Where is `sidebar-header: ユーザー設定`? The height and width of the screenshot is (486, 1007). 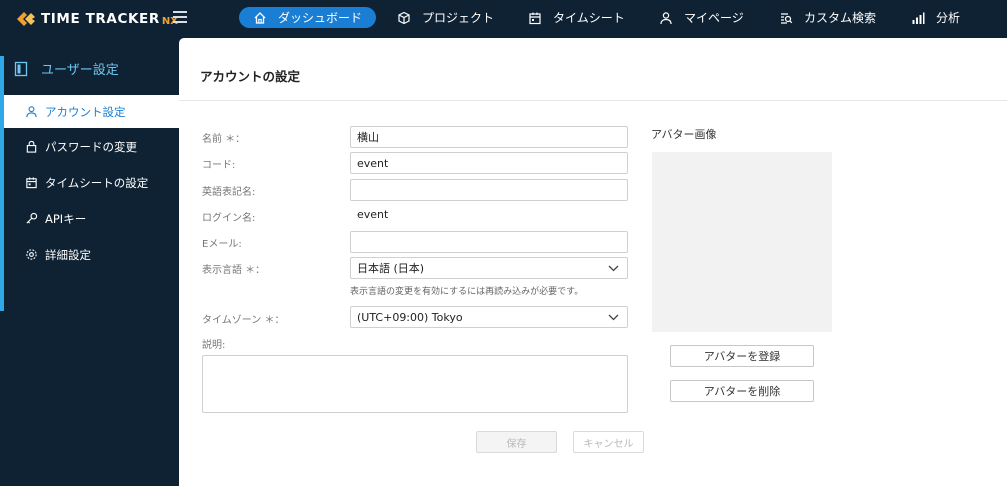 sidebar-header: ユーザー設定 is located at coordinates (66, 68).